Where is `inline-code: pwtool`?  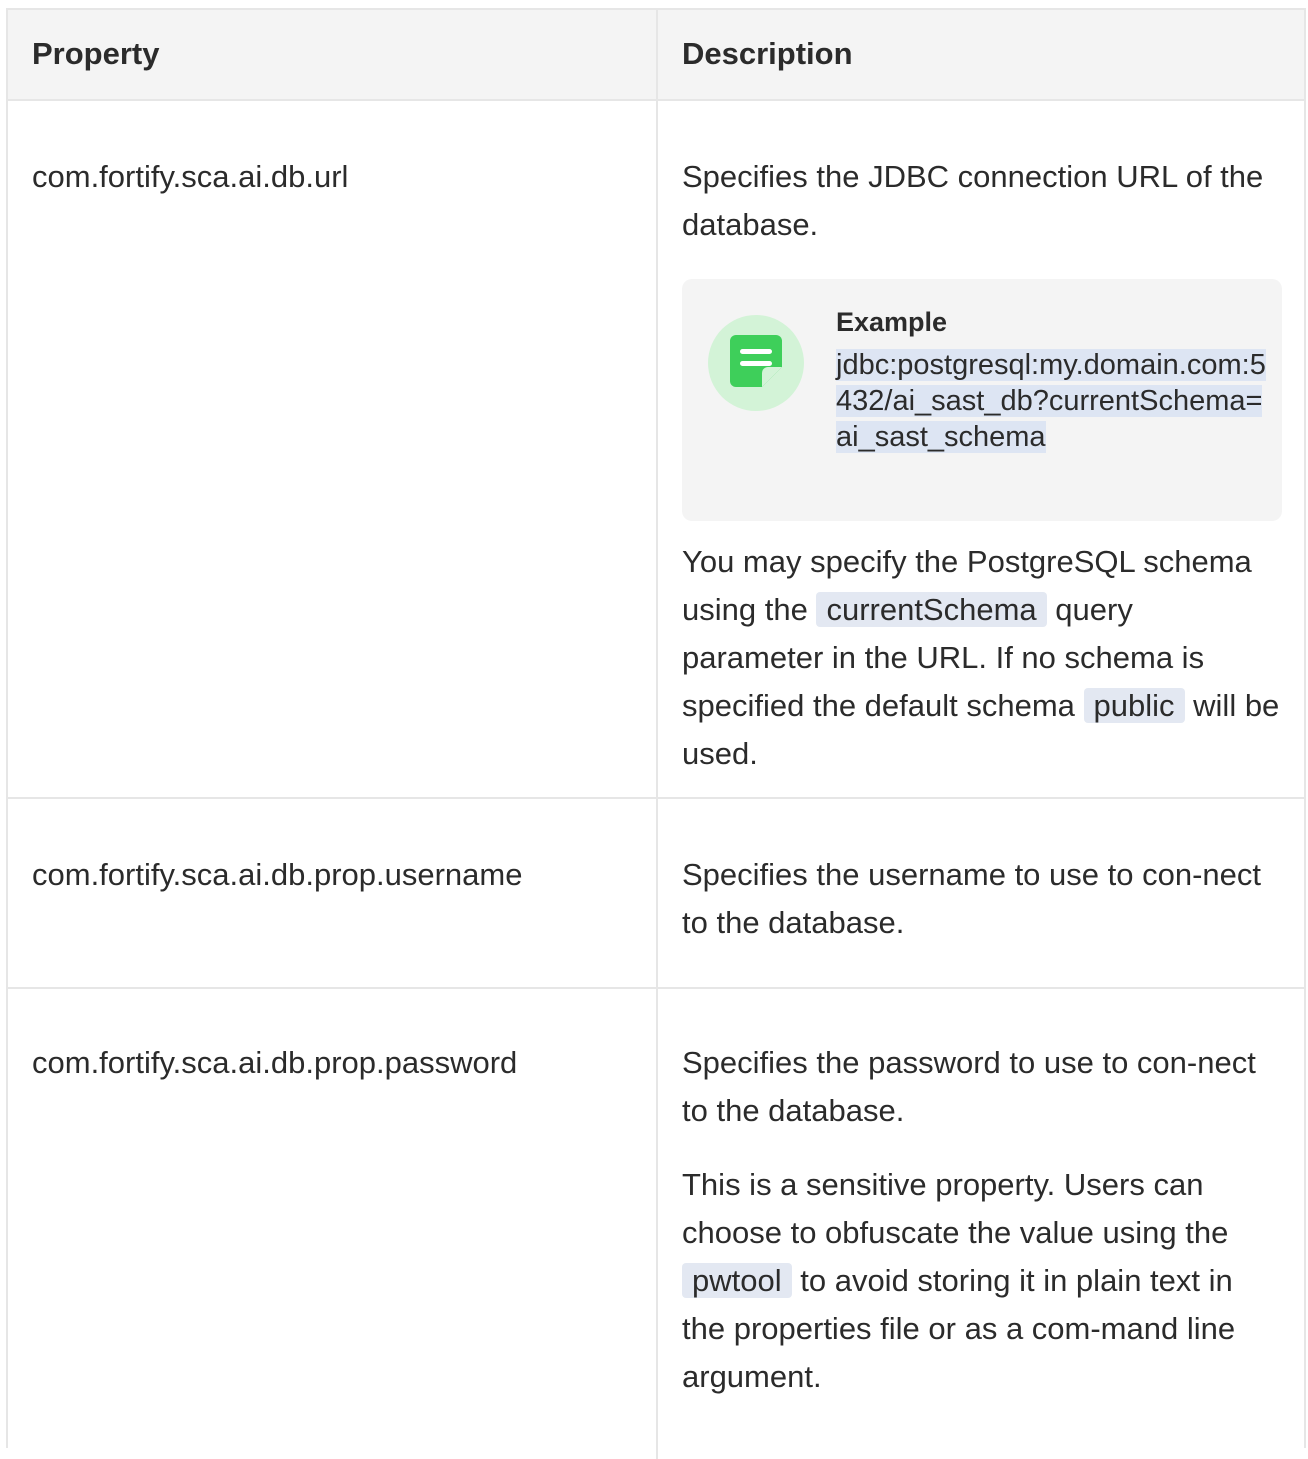
inline-code: pwtool is located at coordinates (737, 1280).